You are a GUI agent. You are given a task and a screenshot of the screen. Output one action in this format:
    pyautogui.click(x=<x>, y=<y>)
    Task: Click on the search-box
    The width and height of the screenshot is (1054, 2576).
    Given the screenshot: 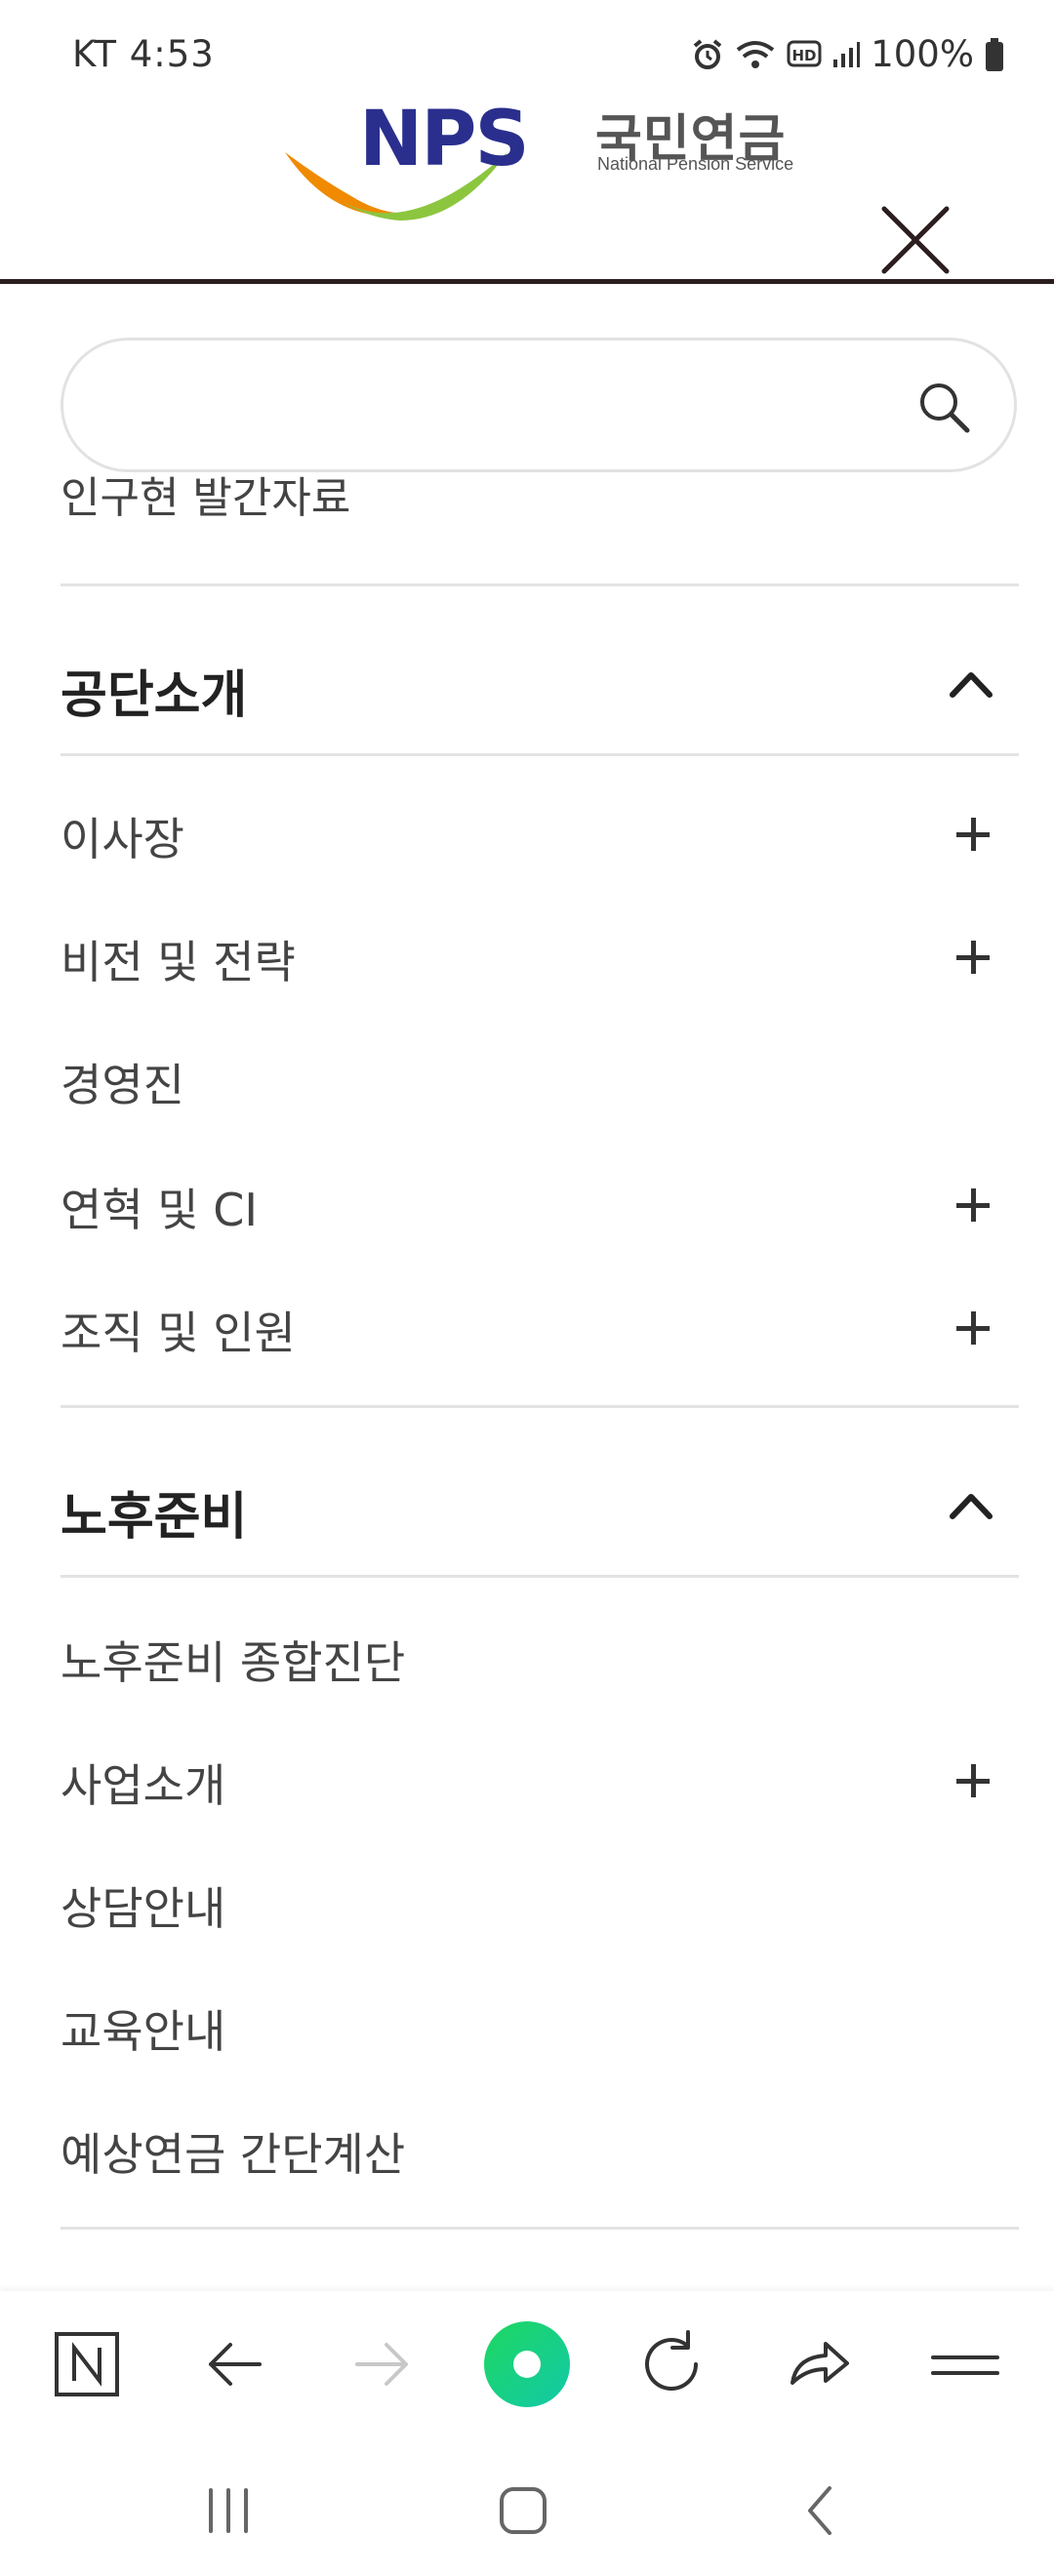 What is the action you would take?
    pyautogui.click(x=539, y=405)
    